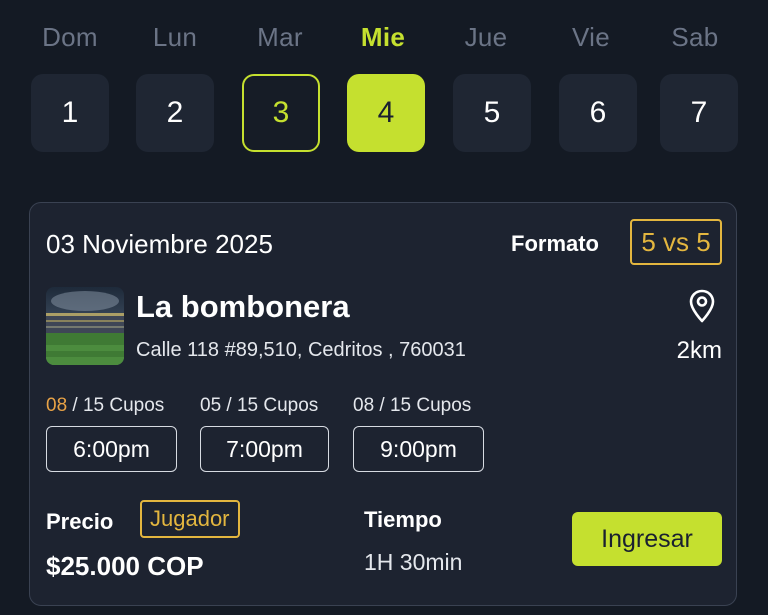 The width and height of the screenshot is (768, 615). I want to click on day-name-jue: Jue, so click(486, 37).